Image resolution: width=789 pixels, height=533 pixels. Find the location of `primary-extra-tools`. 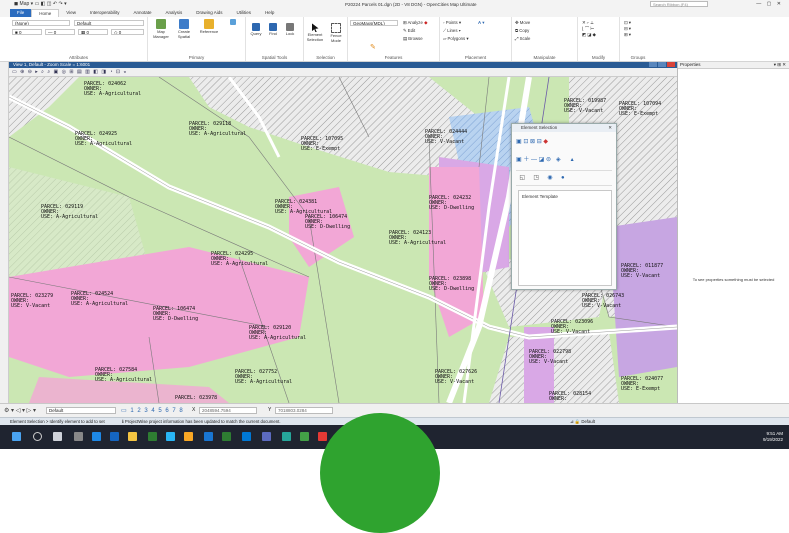

primary-extra-tools is located at coordinates (233, 22).